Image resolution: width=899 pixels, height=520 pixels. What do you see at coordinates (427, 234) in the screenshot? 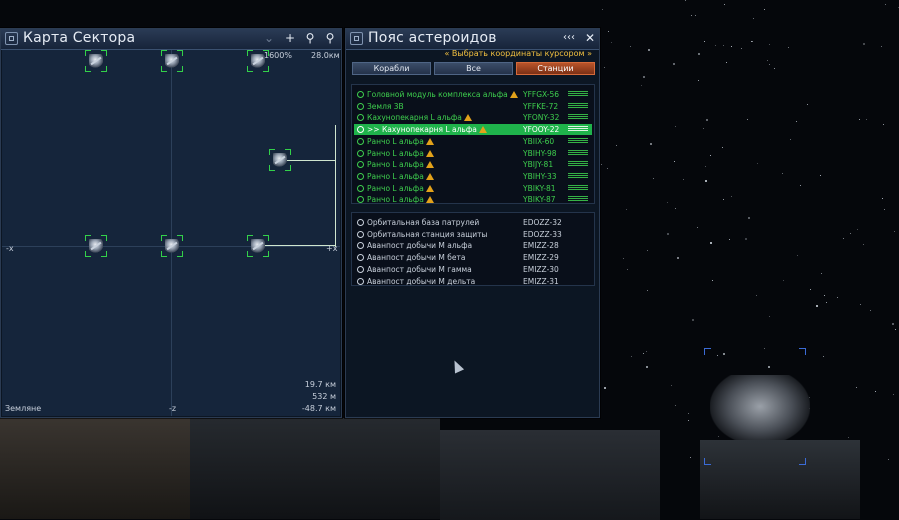
I see `station-name: Орбитальная станция защиты` at bounding box center [427, 234].